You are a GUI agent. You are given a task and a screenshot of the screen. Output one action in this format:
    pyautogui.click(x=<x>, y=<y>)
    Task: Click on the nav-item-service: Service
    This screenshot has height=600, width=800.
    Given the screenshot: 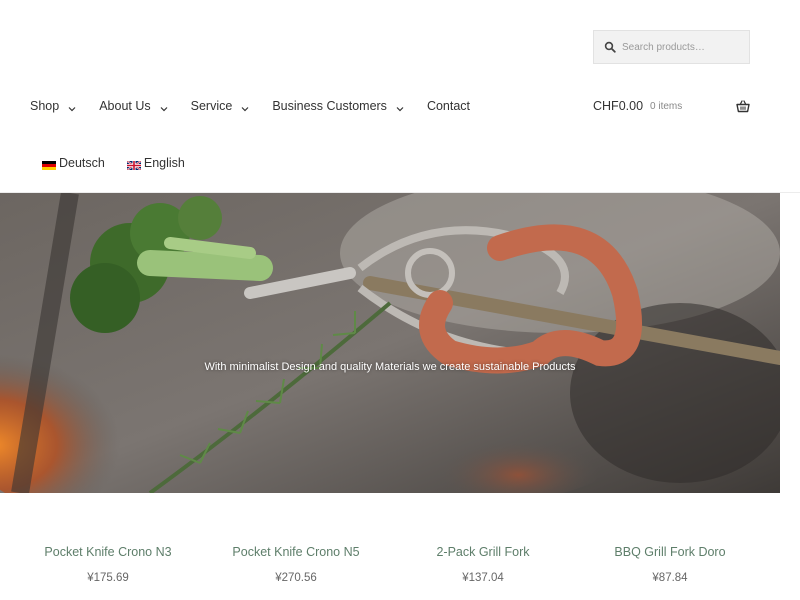 What is the action you would take?
    pyautogui.click(x=220, y=106)
    